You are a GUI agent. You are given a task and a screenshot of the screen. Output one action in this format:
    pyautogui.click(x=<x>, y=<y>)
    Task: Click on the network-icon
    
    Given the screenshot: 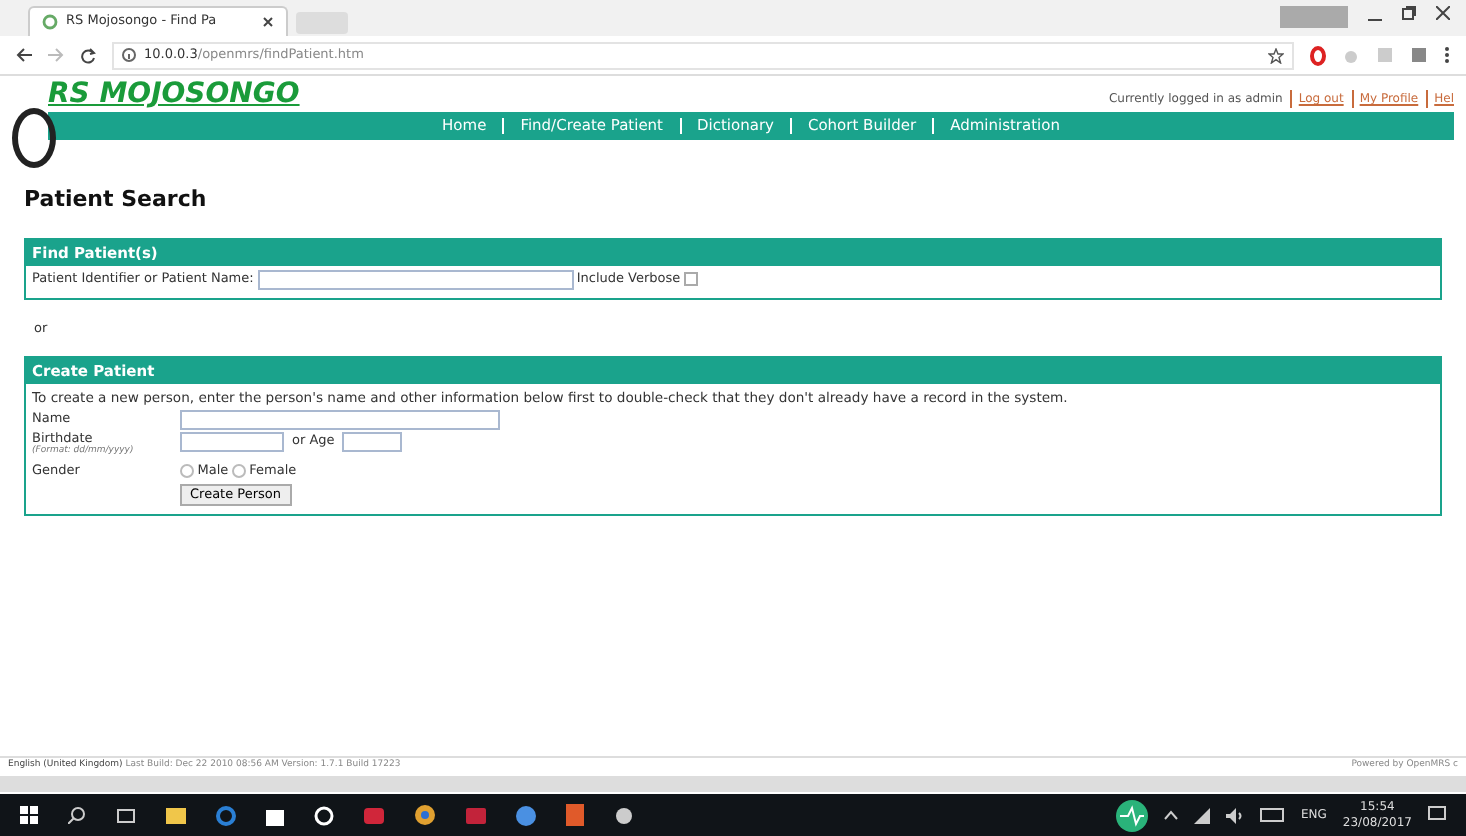 What is the action you would take?
    pyautogui.click(x=1202, y=815)
    